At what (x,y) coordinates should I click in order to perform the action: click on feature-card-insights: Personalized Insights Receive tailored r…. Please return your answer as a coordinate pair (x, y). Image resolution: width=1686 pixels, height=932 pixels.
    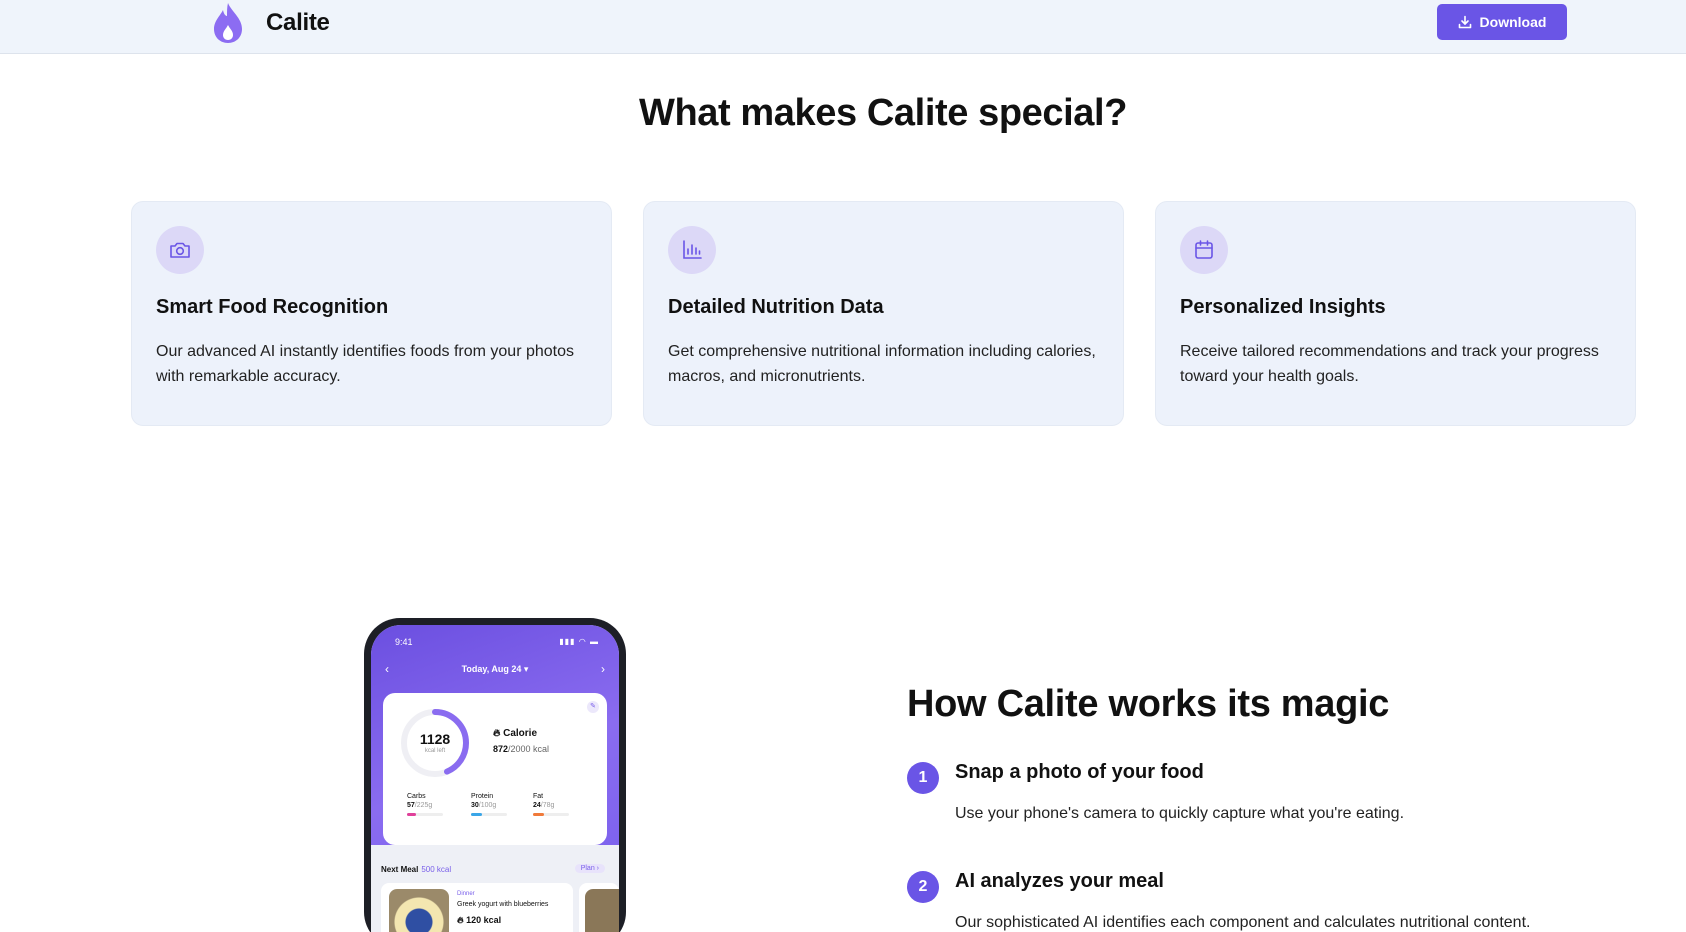
    Looking at the image, I should click on (1395, 313).